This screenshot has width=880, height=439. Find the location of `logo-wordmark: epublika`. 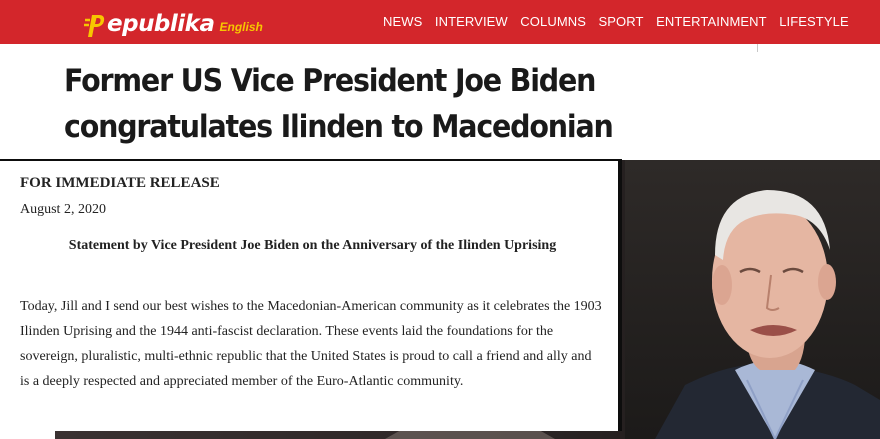

logo-wordmark: epublika is located at coordinates (161, 24).